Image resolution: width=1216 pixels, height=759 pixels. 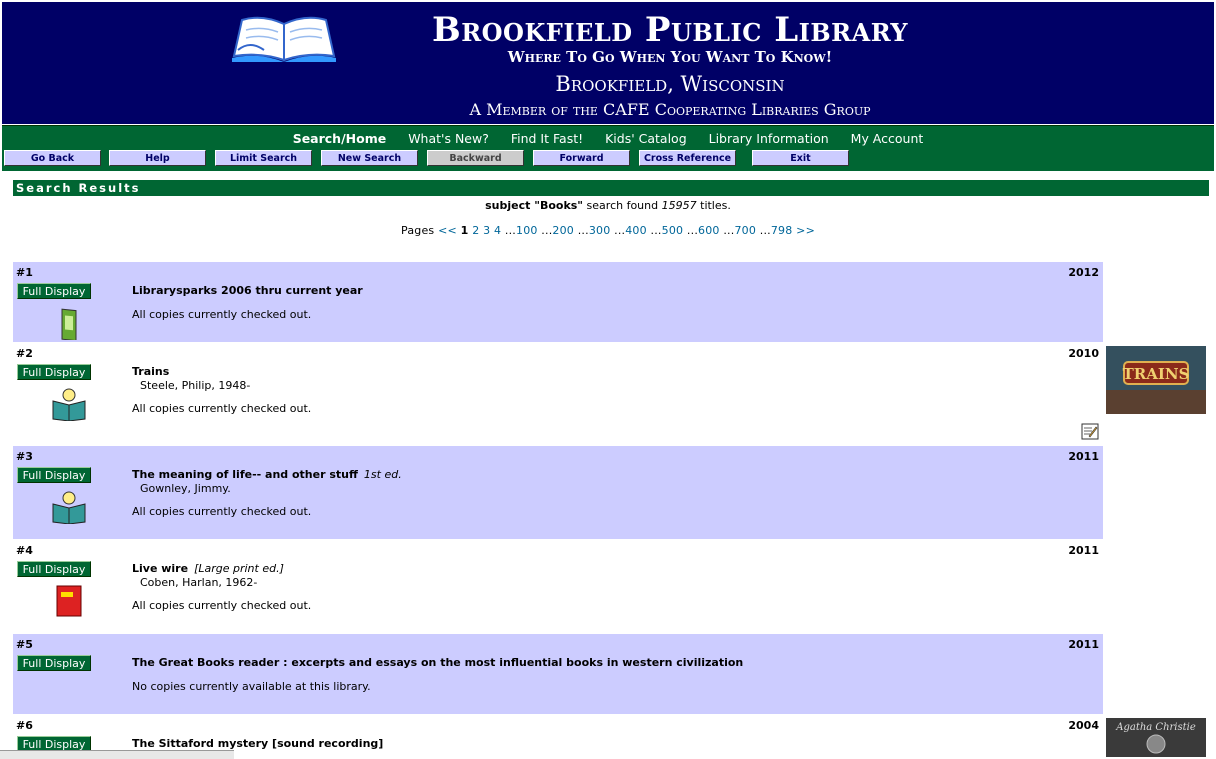 What do you see at coordinates (150, 371) in the screenshot?
I see `record-title: Trains` at bounding box center [150, 371].